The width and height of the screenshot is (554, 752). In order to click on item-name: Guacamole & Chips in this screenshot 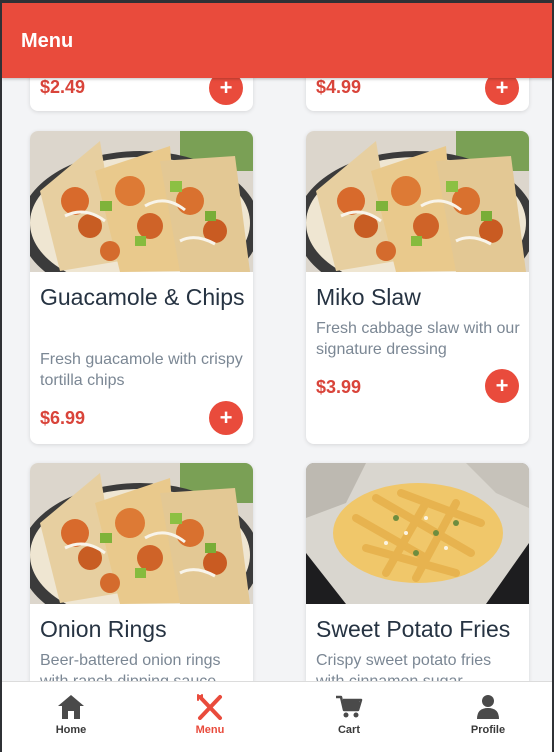, I will do `click(142, 297)`.